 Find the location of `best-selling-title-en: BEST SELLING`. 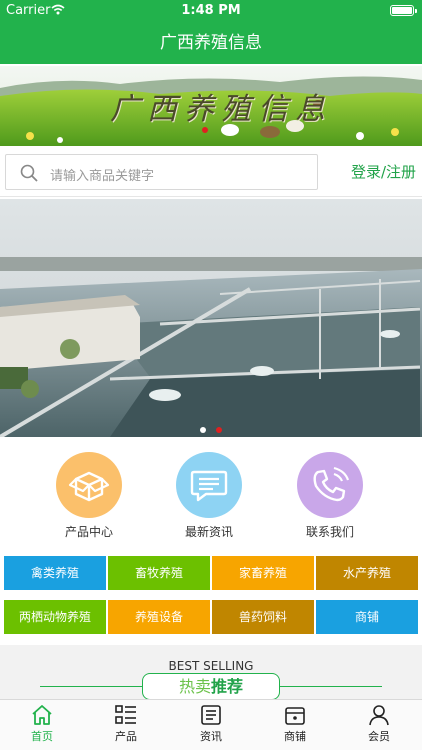

best-selling-title-en: BEST SELLING is located at coordinates (211, 666).